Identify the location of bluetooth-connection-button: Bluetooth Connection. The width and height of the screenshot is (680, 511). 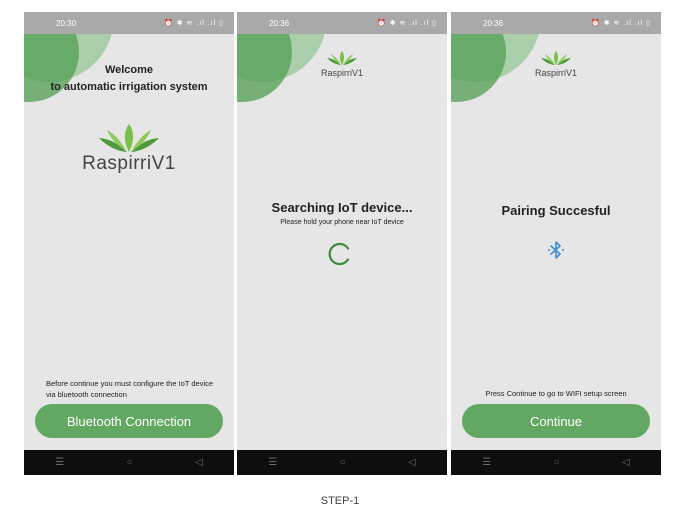
(129, 421).